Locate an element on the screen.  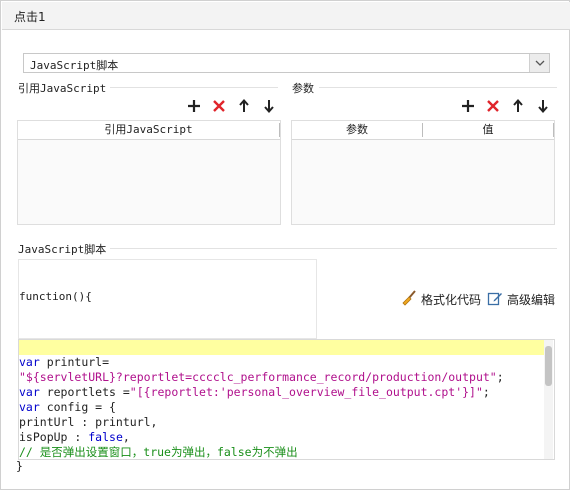
vertical-scrollbar is located at coordinates (548, 399).